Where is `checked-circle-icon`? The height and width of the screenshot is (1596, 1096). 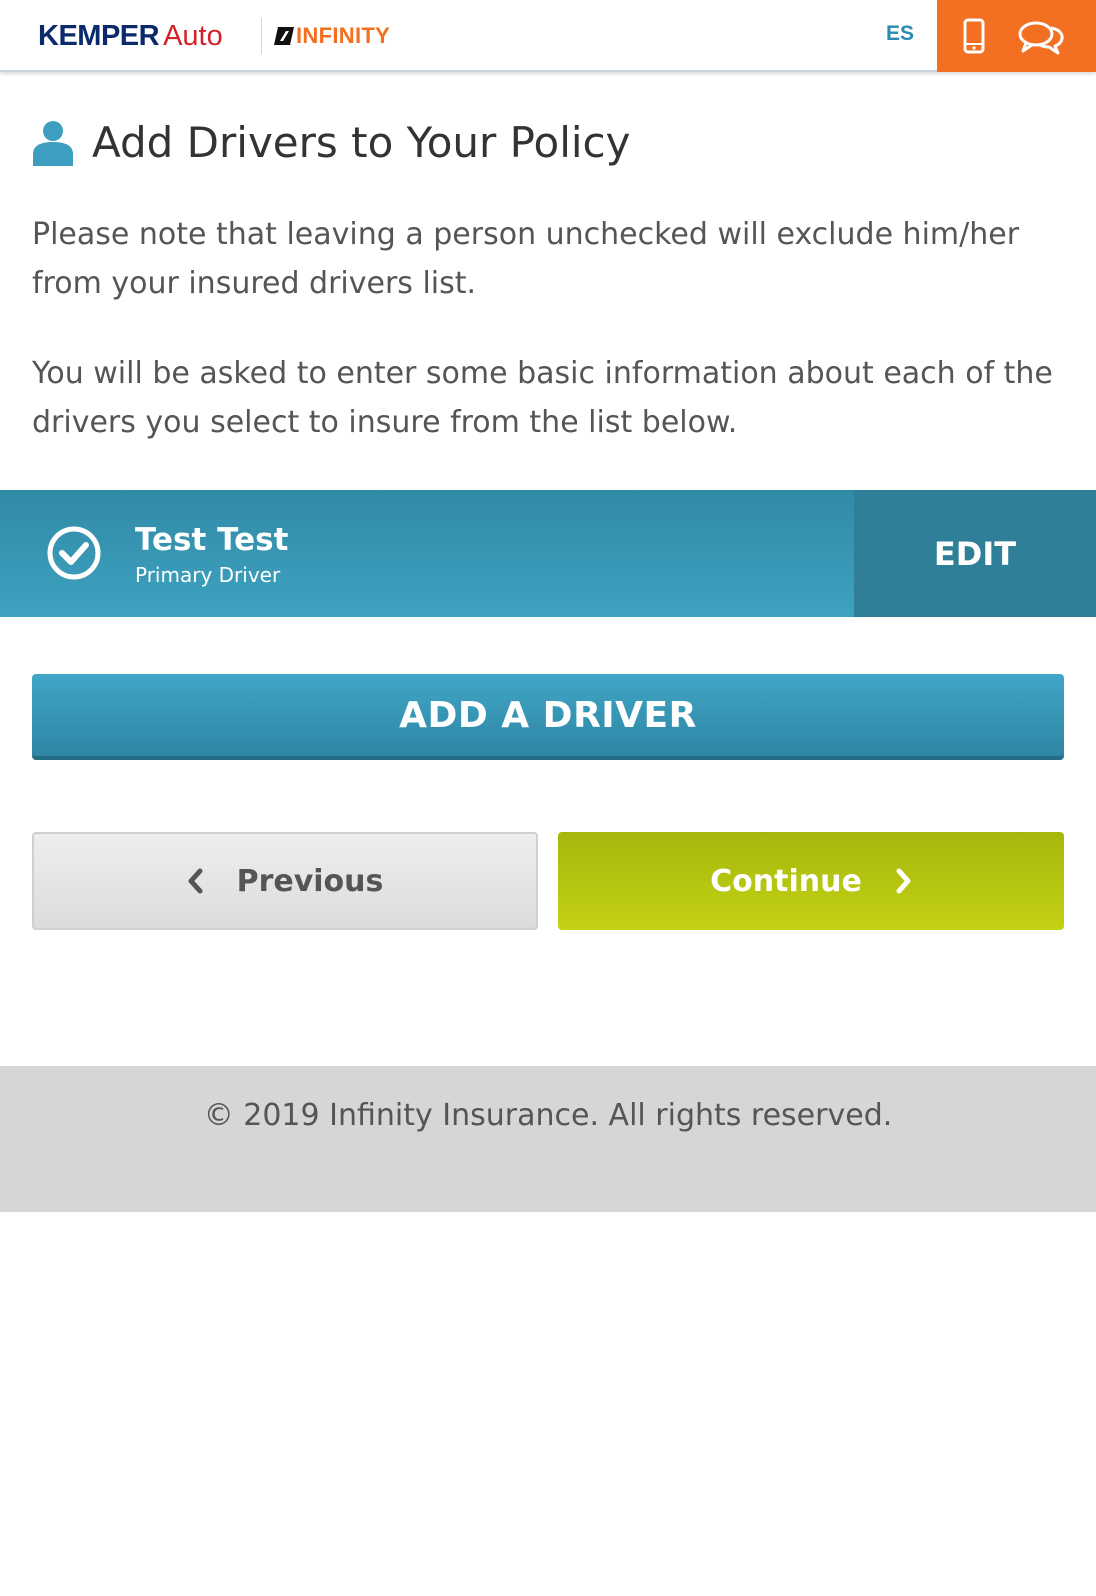
checked-circle-icon is located at coordinates (74, 553).